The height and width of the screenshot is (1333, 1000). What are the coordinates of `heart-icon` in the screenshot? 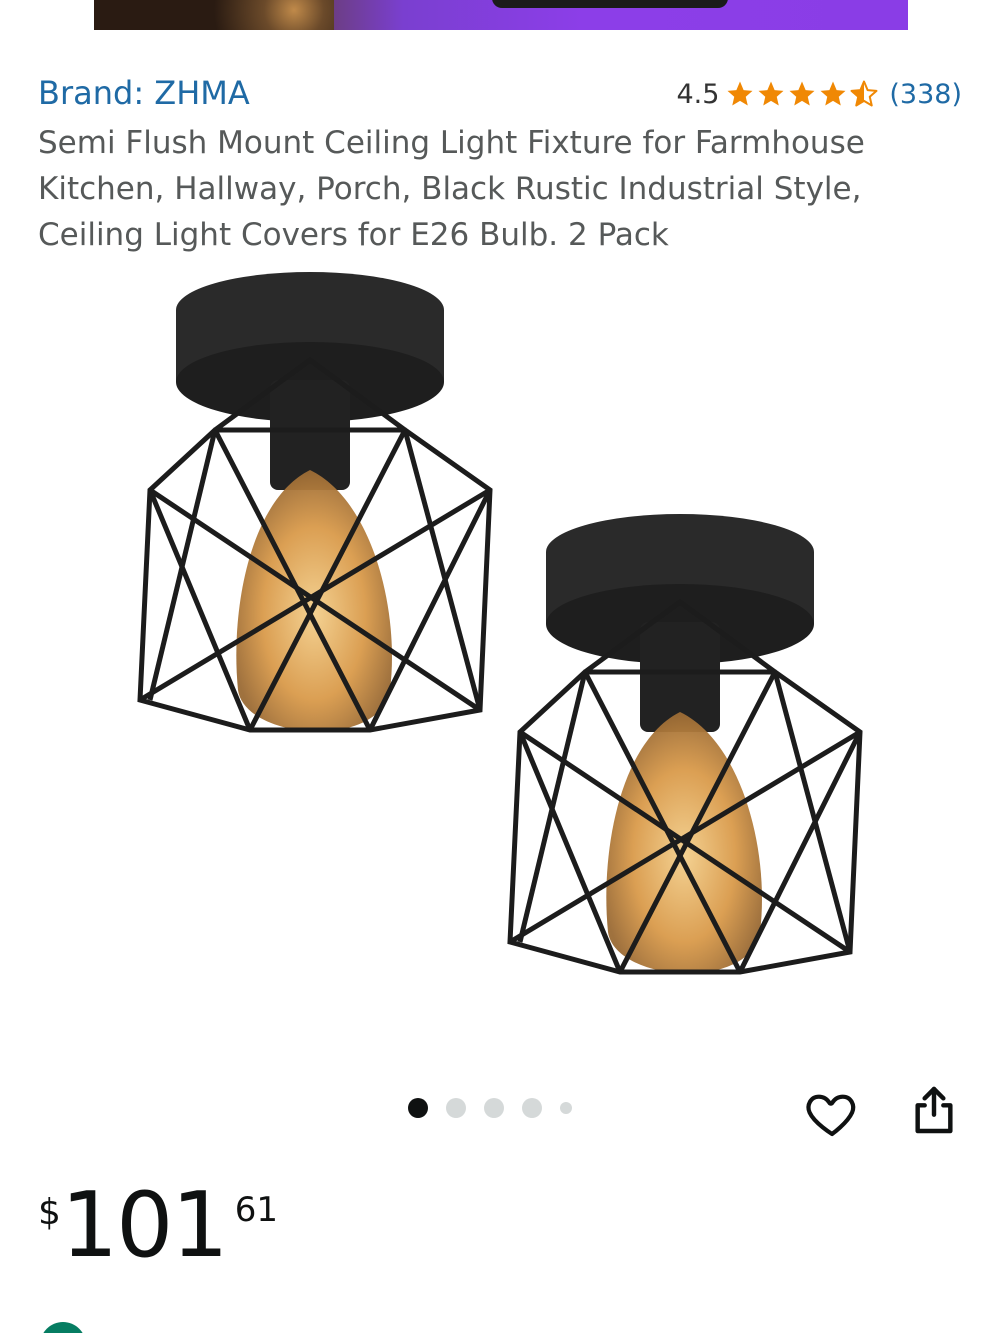 It's located at (831, 1115).